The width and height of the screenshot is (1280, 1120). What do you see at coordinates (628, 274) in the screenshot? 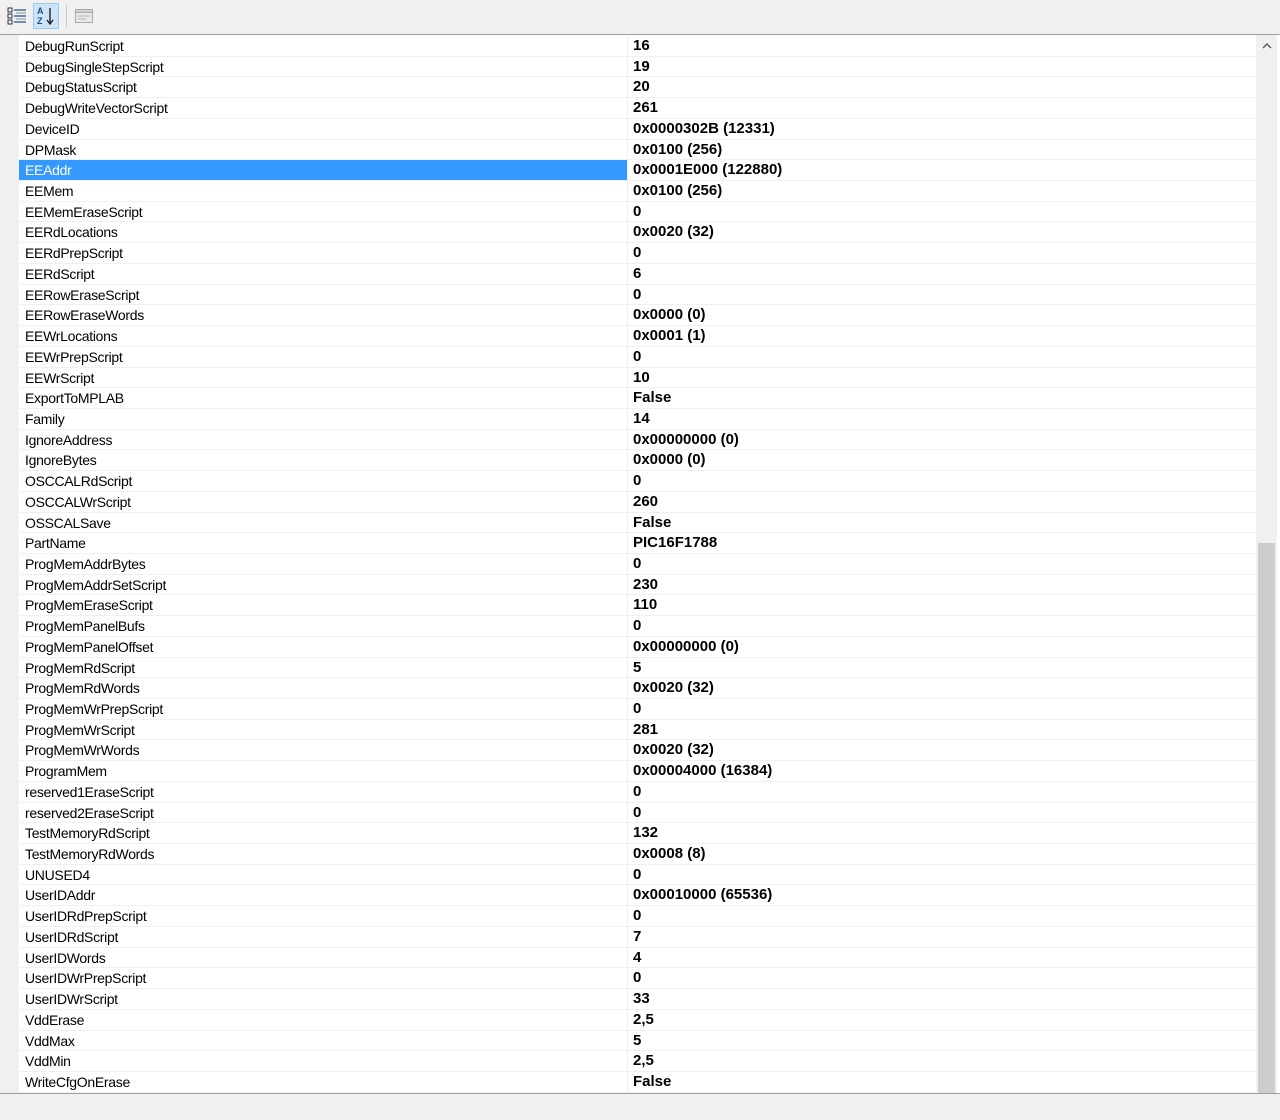
I see `property-row: EERdScript 6` at bounding box center [628, 274].